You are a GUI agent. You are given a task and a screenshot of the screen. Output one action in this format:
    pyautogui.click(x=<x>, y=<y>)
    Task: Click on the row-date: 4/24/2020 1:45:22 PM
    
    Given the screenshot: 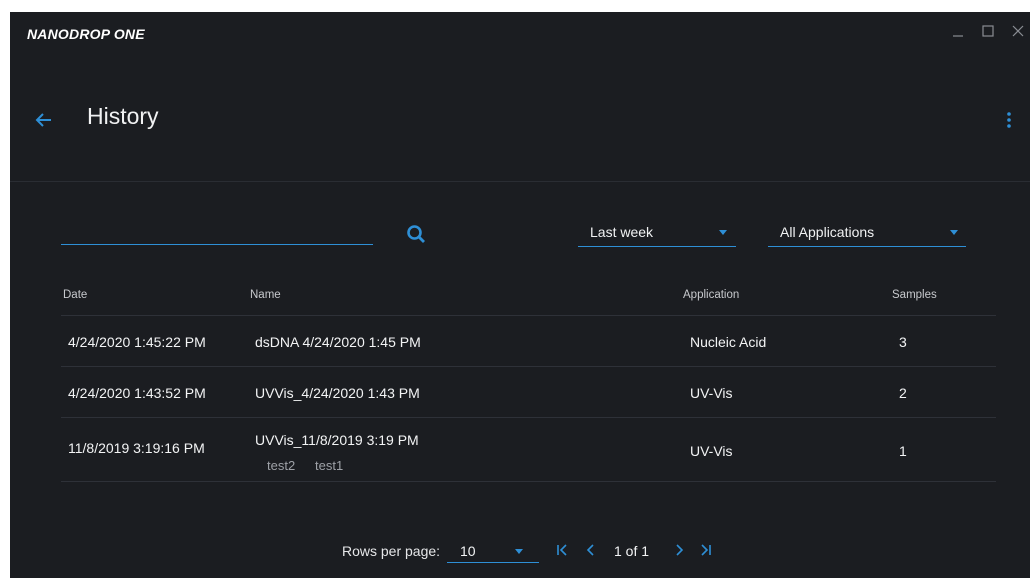 What is the action you would take?
    pyautogui.click(x=137, y=342)
    